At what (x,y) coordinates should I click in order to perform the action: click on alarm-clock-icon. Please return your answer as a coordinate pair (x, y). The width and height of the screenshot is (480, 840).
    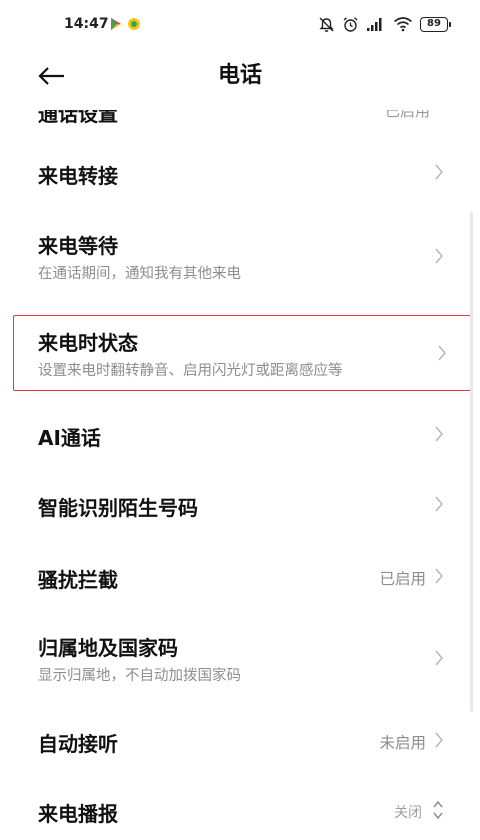
    Looking at the image, I should click on (350, 24).